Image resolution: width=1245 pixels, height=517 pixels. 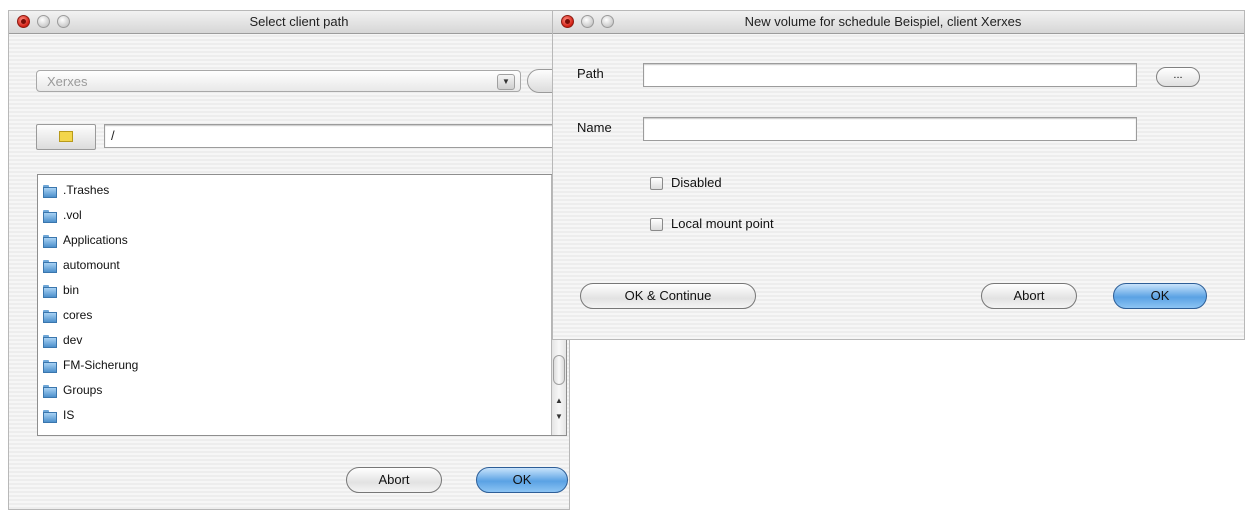 I want to click on client-select: Xerxes ▼, so click(x=278, y=81).